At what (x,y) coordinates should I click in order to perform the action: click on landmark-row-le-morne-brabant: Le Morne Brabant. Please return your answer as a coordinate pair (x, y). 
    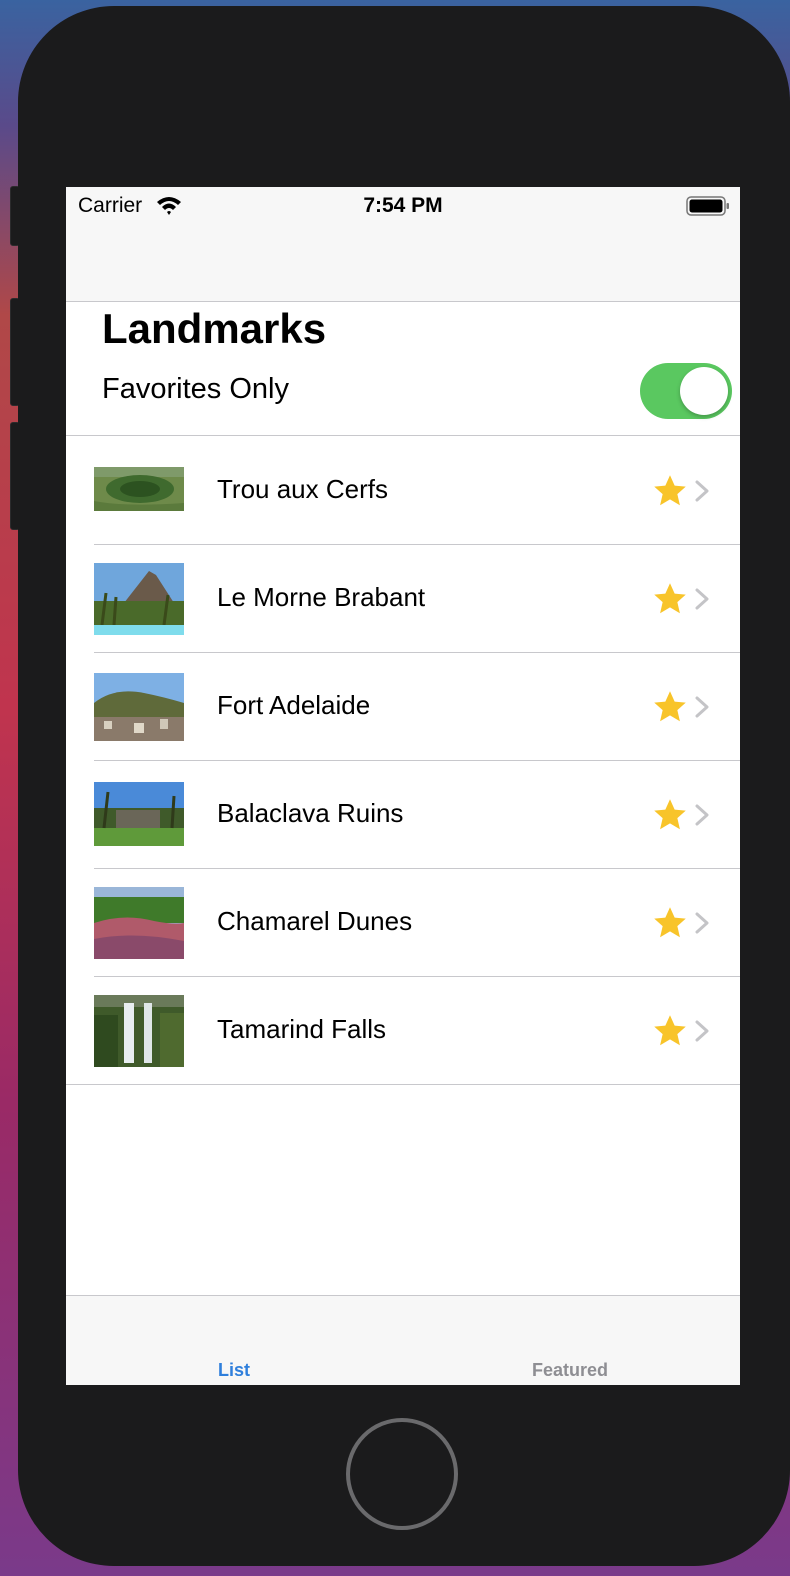
    Looking at the image, I should click on (403, 599).